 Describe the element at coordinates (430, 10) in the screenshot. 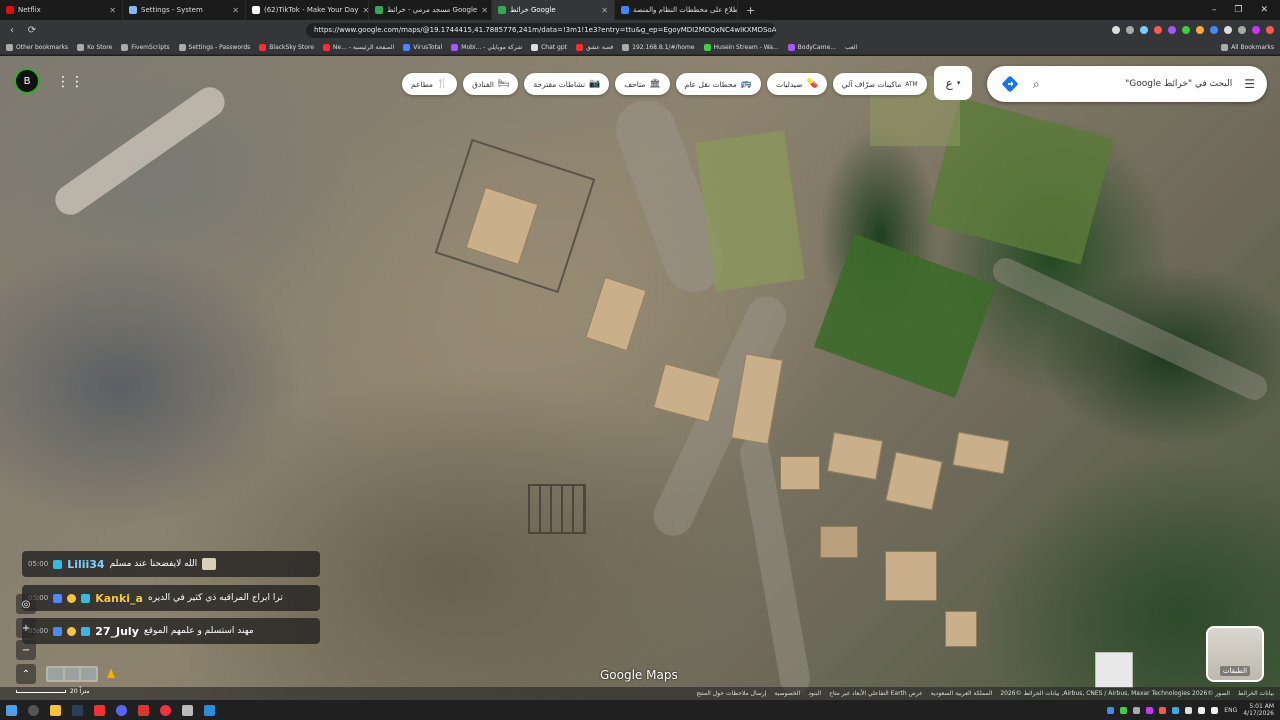

I see `browser-tab: مسجد مرمي - خرائط Google ✕` at that location.